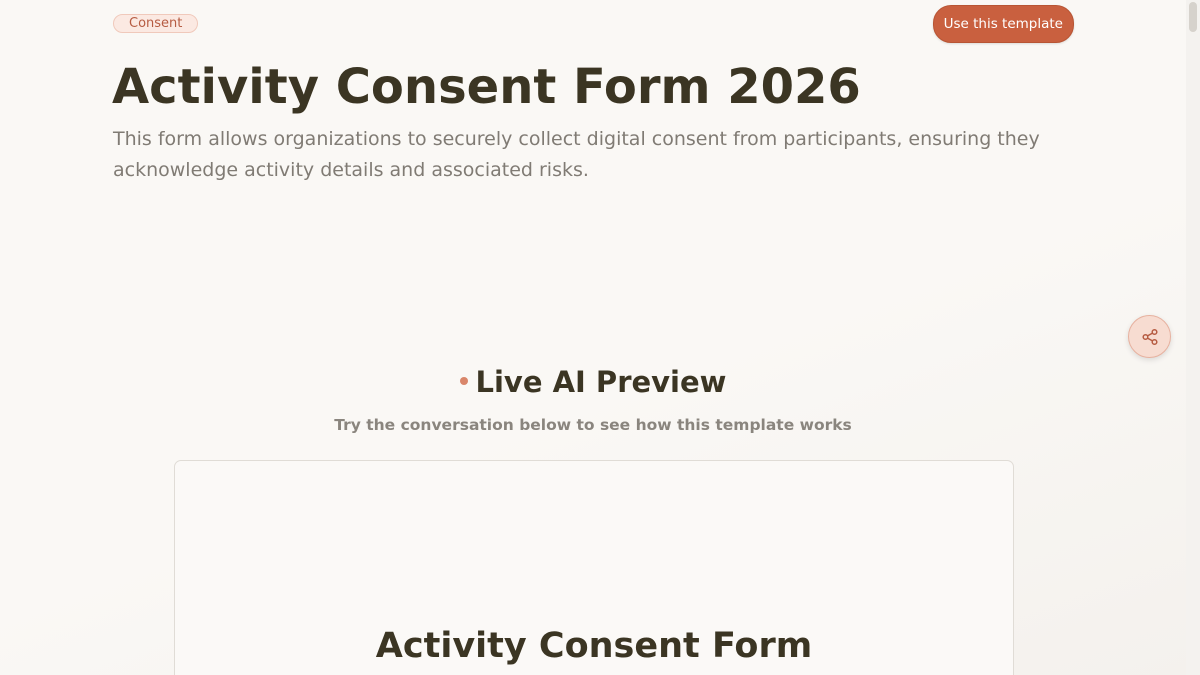 This screenshot has height=675, width=1200. I want to click on header-row: Consent Use this template, so click(593, 24).